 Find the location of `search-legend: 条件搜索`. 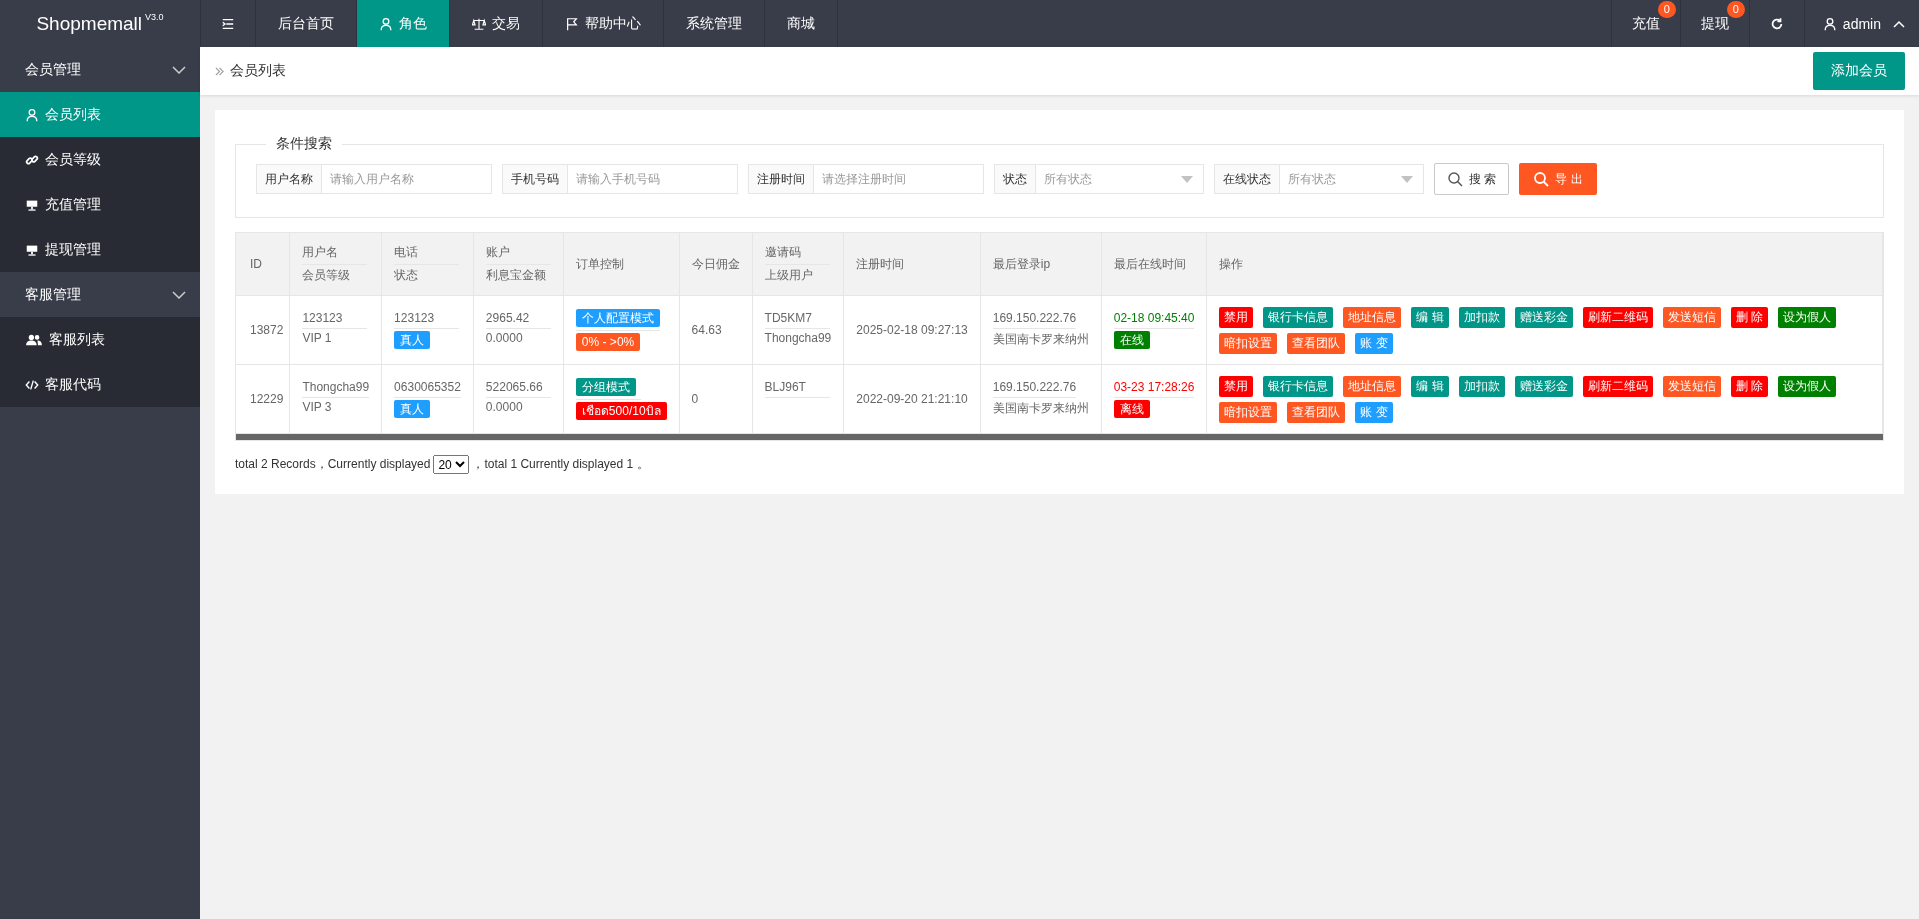

search-legend: 条件搜索 is located at coordinates (304, 144).